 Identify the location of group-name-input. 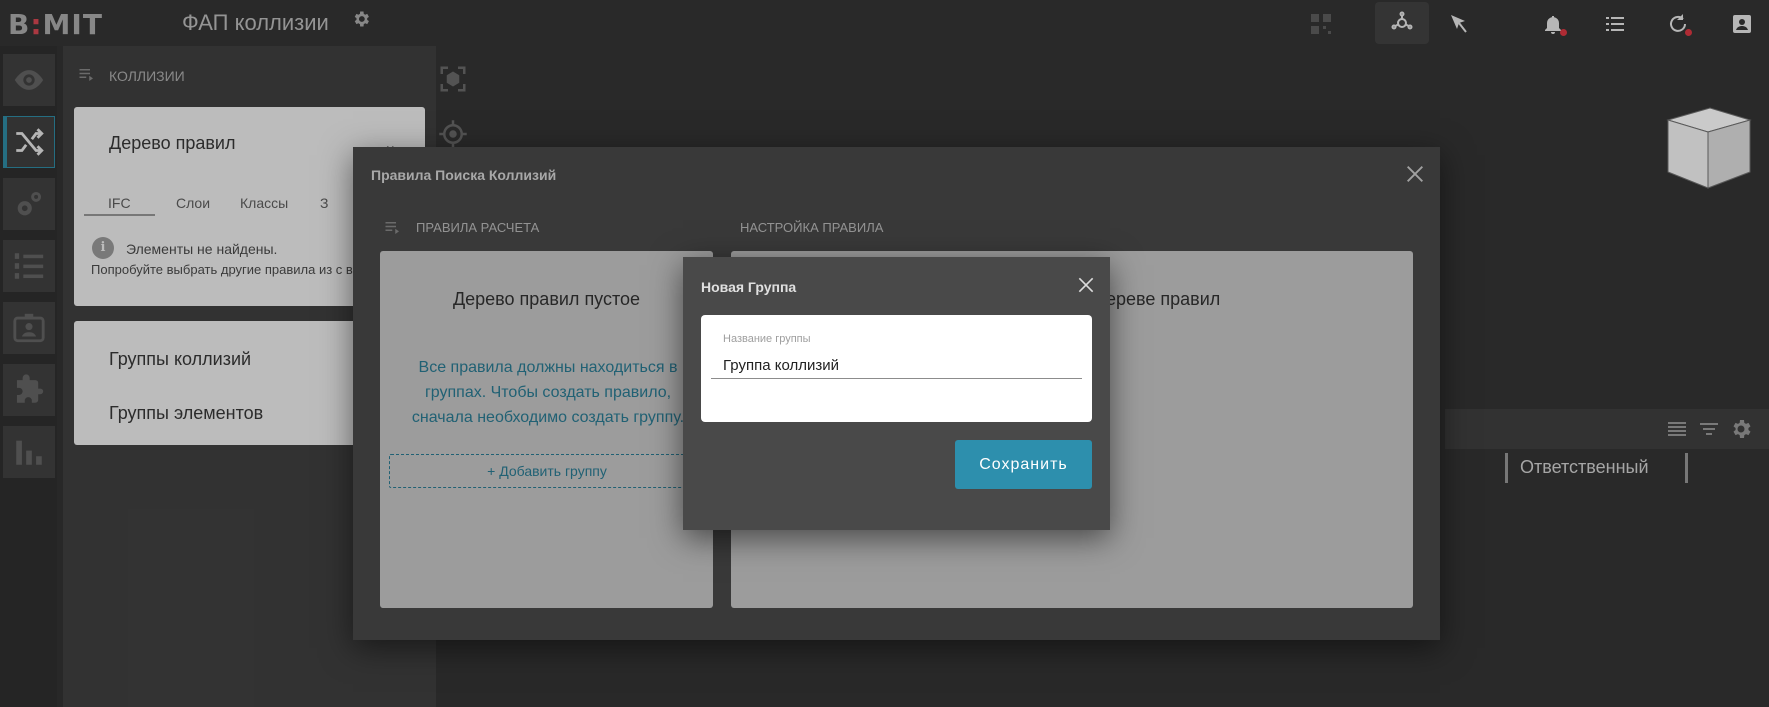
(896, 366).